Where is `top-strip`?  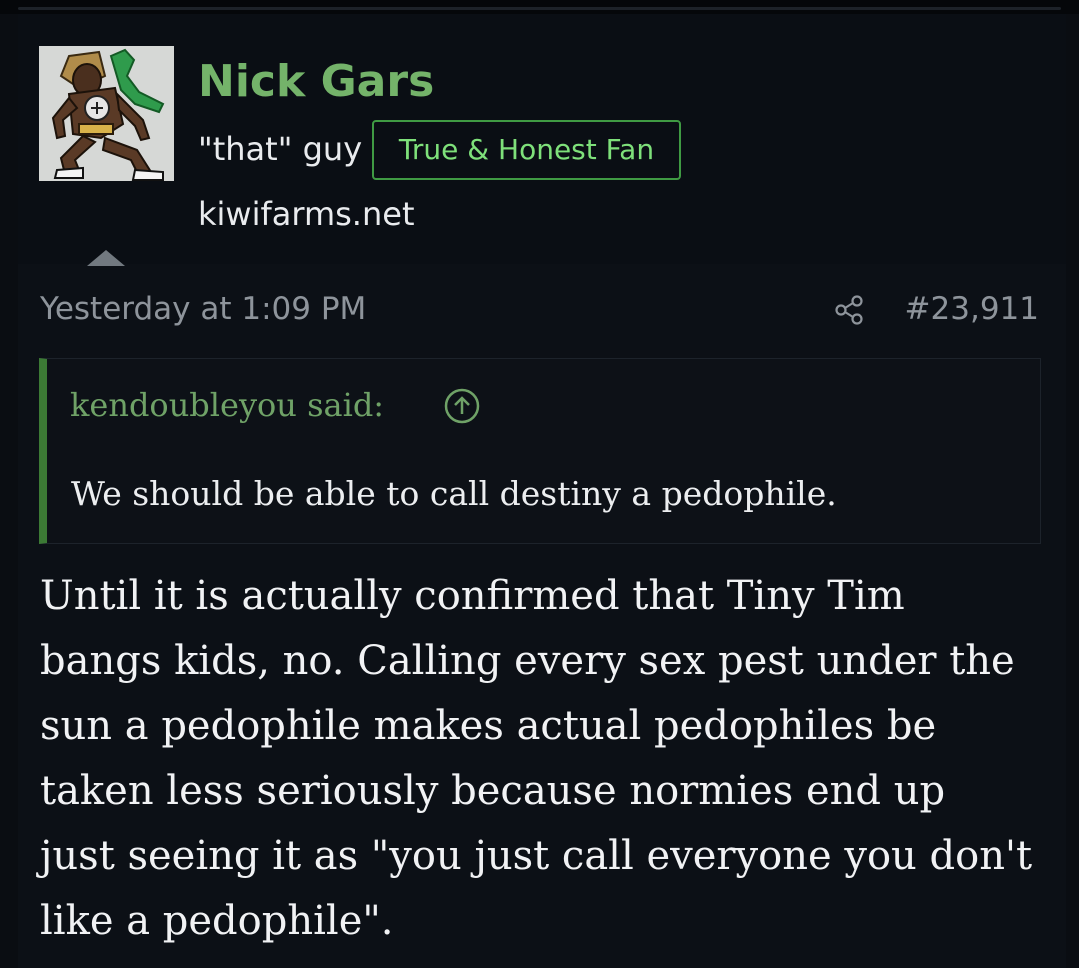 top-strip is located at coordinates (539, 7).